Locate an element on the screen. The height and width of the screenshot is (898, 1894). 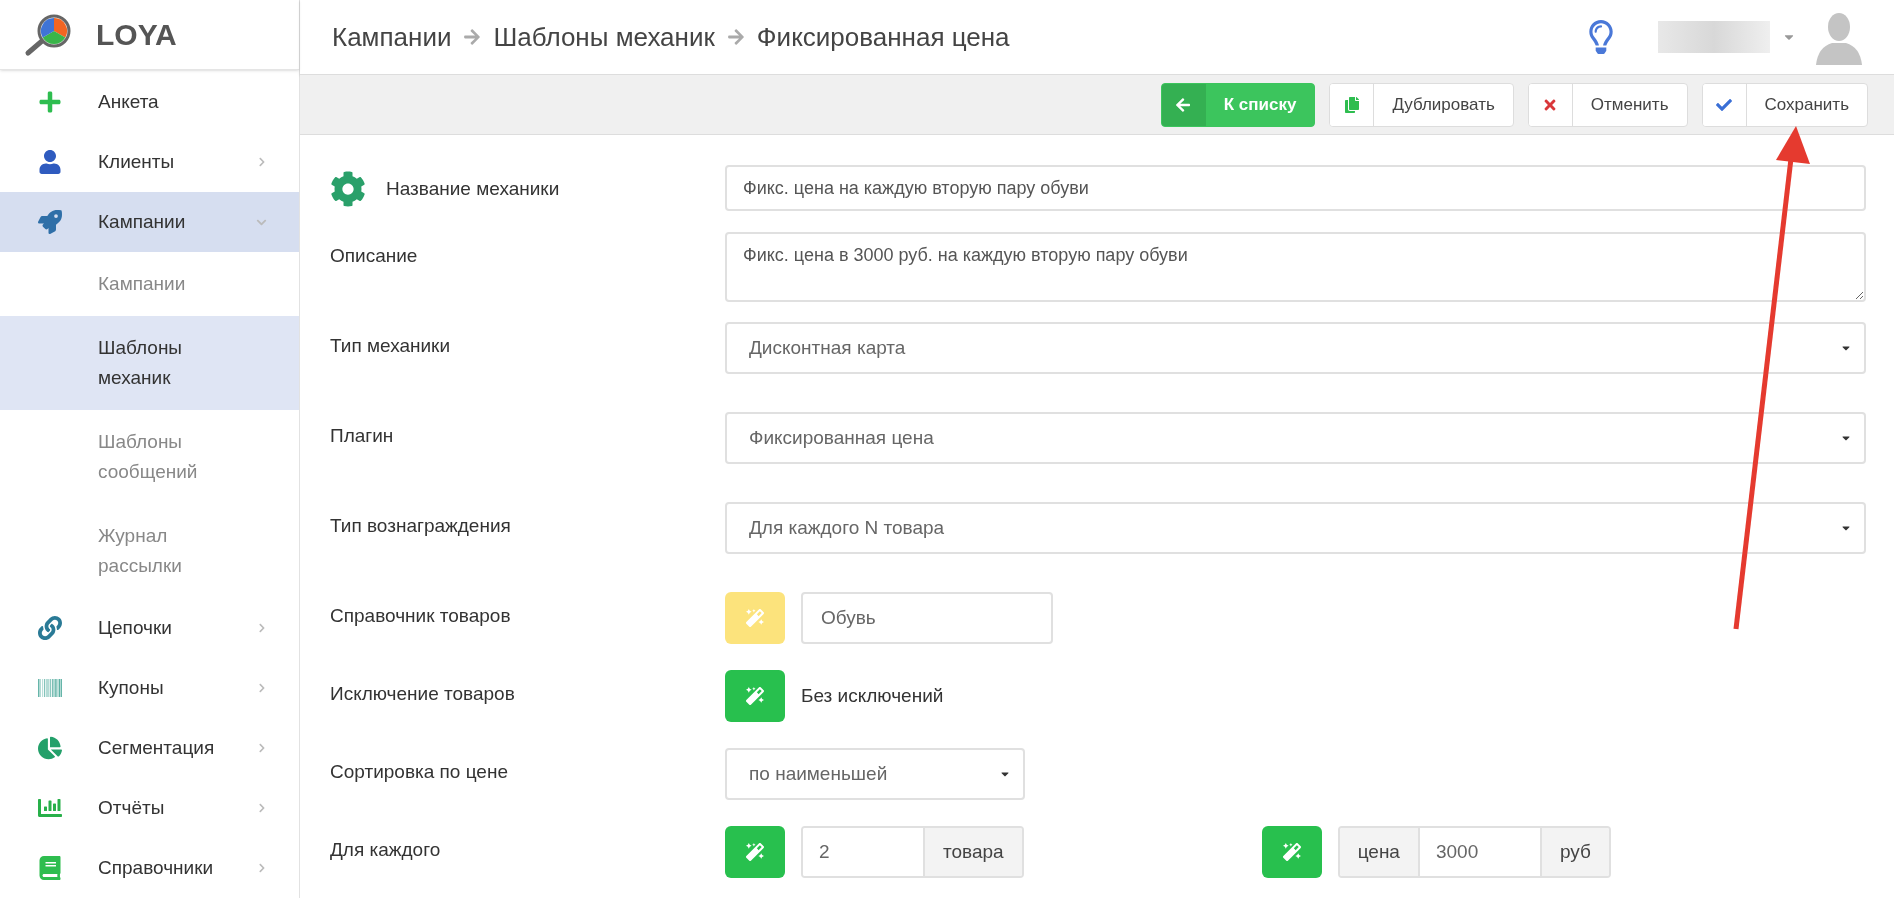
field-label: Исключение товаров is located at coordinates (422, 694).